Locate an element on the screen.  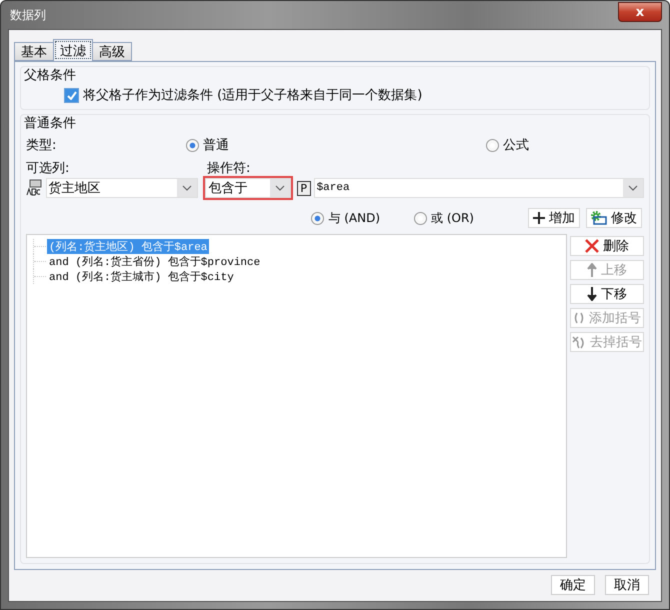
condition-item: and (列名:货主城市) 包含于$city is located at coordinates (141, 276).